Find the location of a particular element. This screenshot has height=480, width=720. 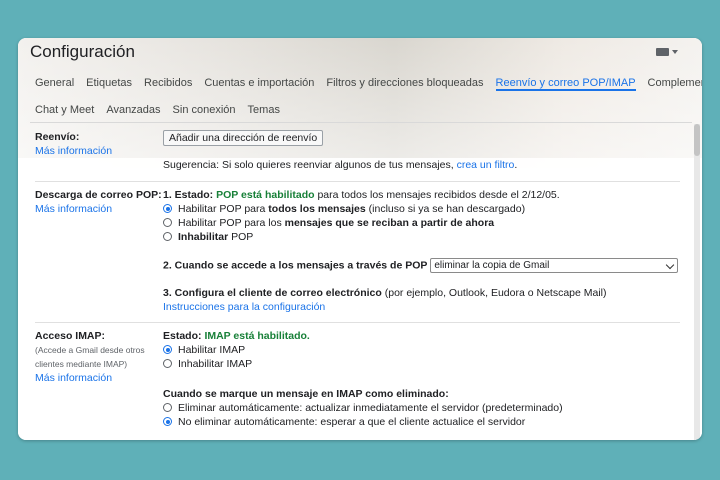

pop-option-all-text-c: (incluso si ya se han descargado) is located at coordinates (447, 209).